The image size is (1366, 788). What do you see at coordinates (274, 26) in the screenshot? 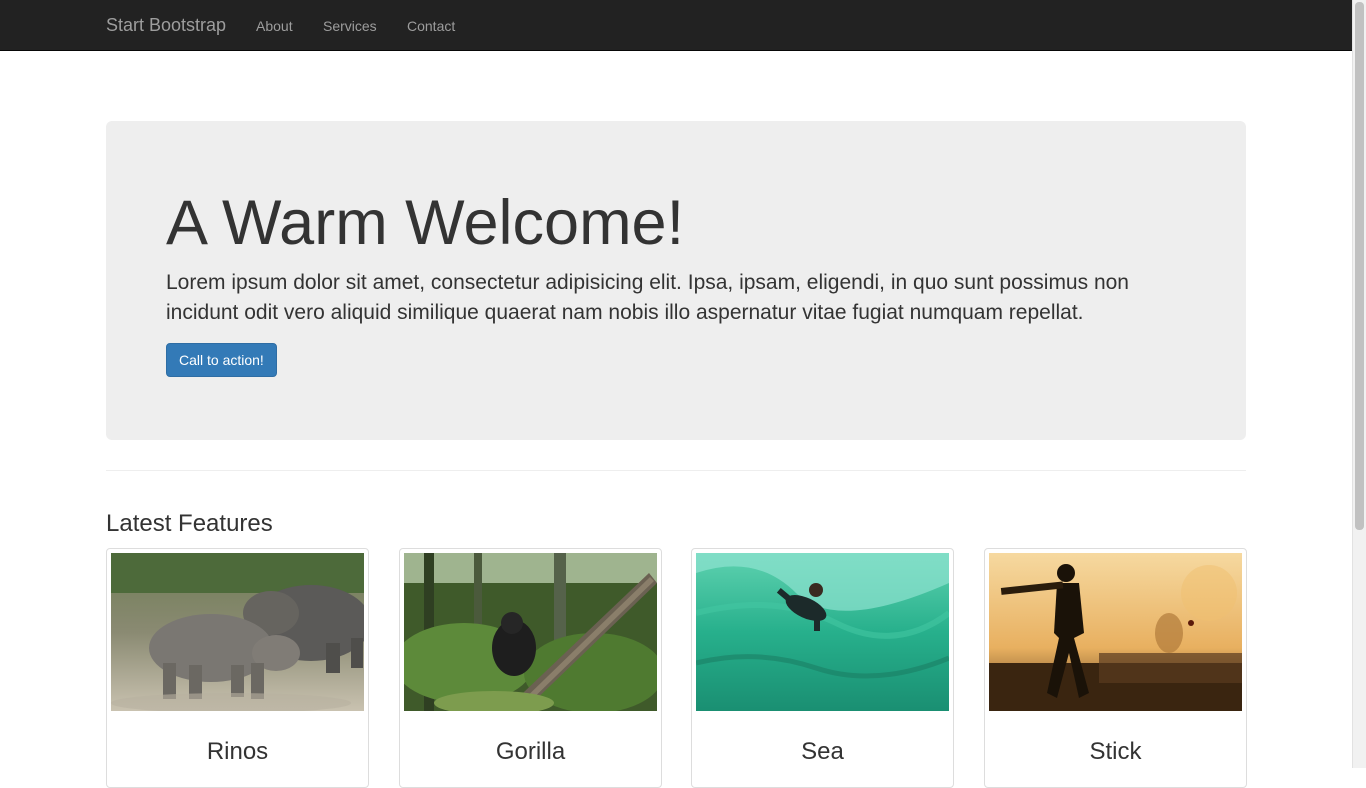
I see `nav-link-about: About` at bounding box center [274, 26].